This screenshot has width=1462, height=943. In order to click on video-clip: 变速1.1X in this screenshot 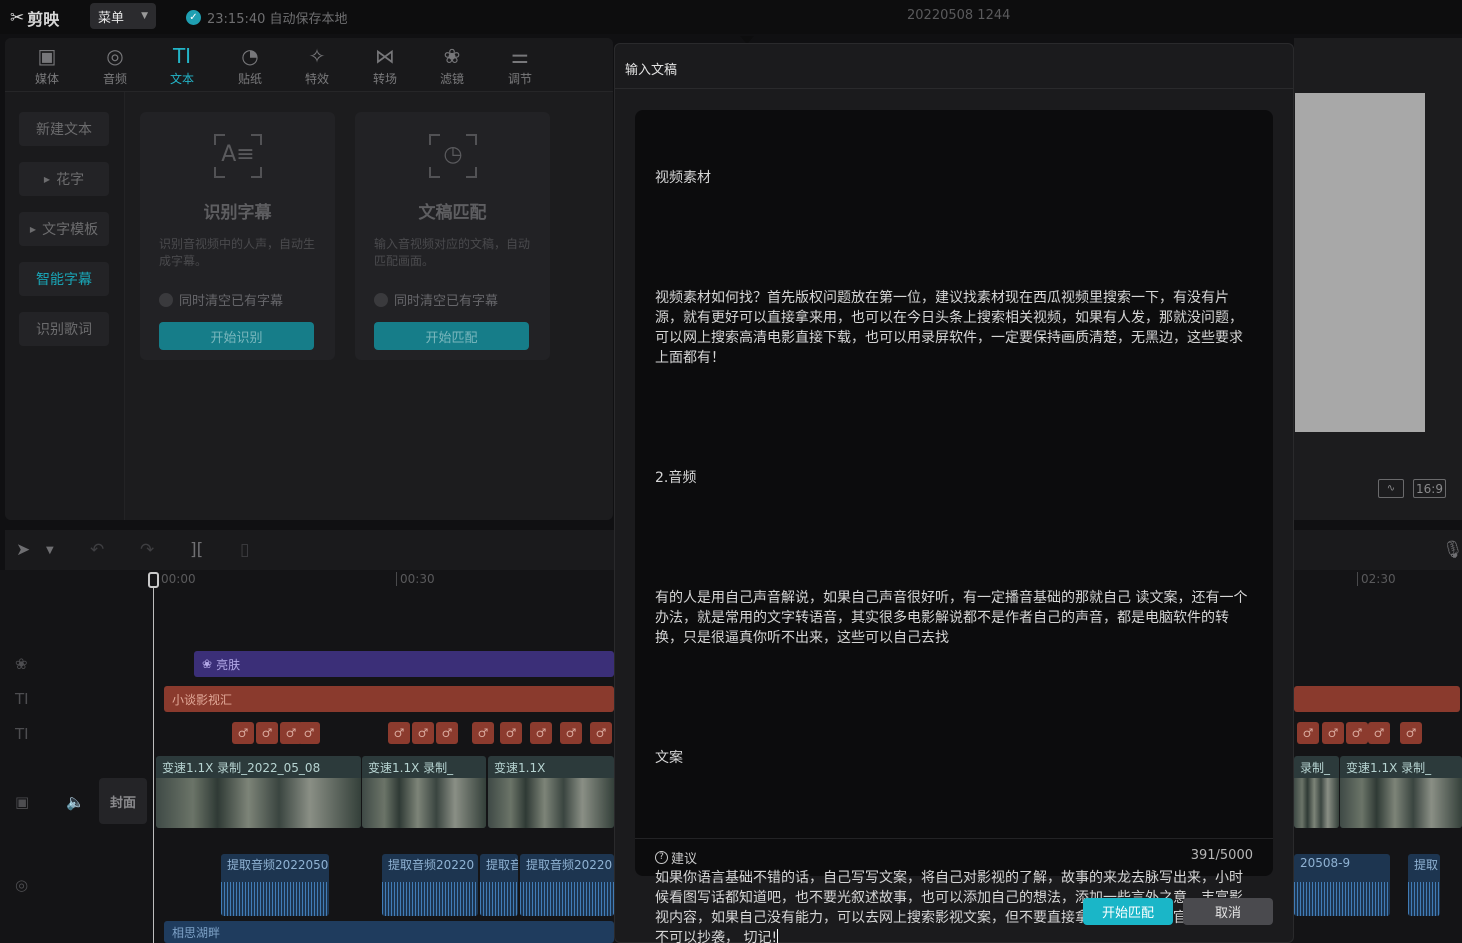, I will do `click(551, 792)`.